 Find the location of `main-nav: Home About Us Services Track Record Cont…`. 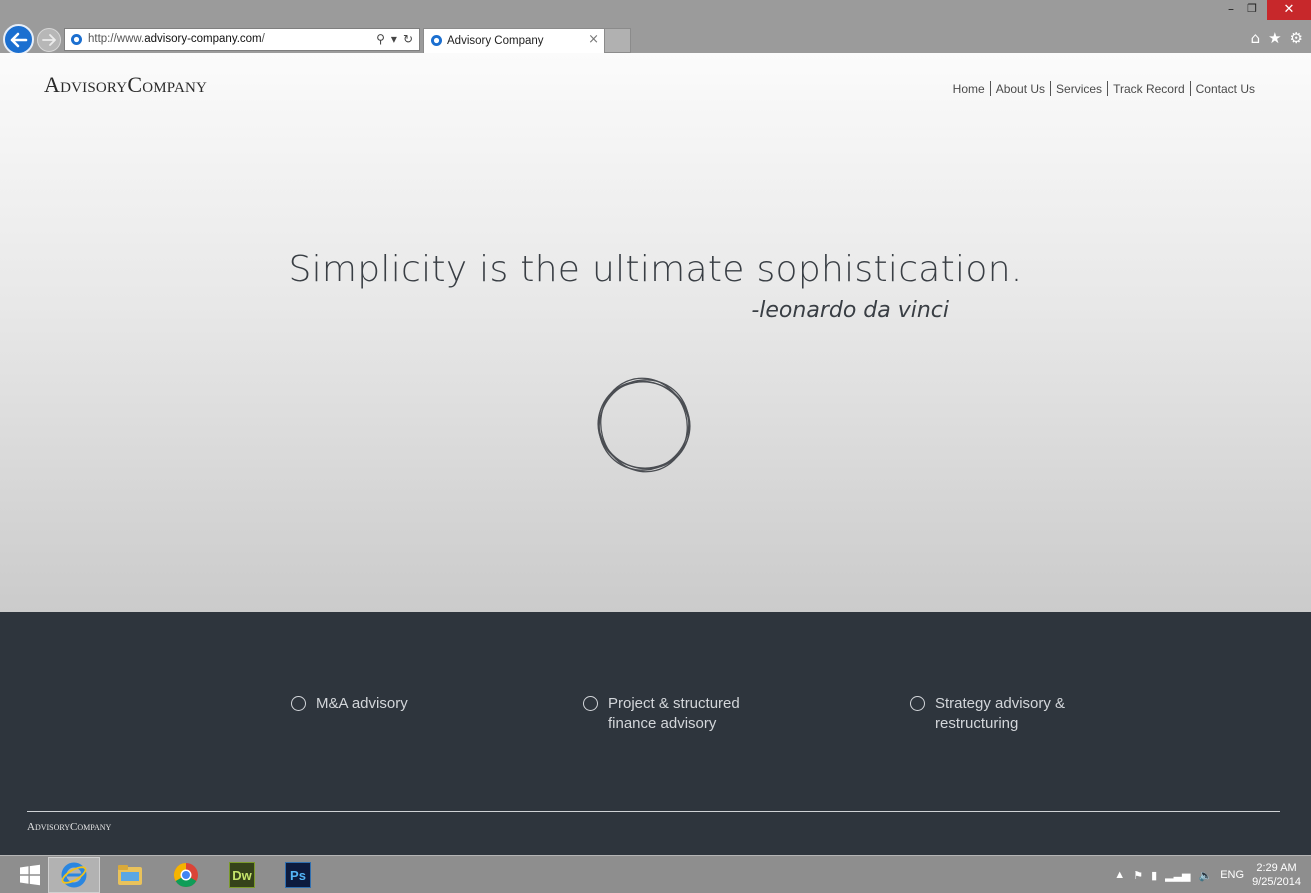

main-nav: Home About Us Services Track Record Cont… is located at coordinates (1104, 88).